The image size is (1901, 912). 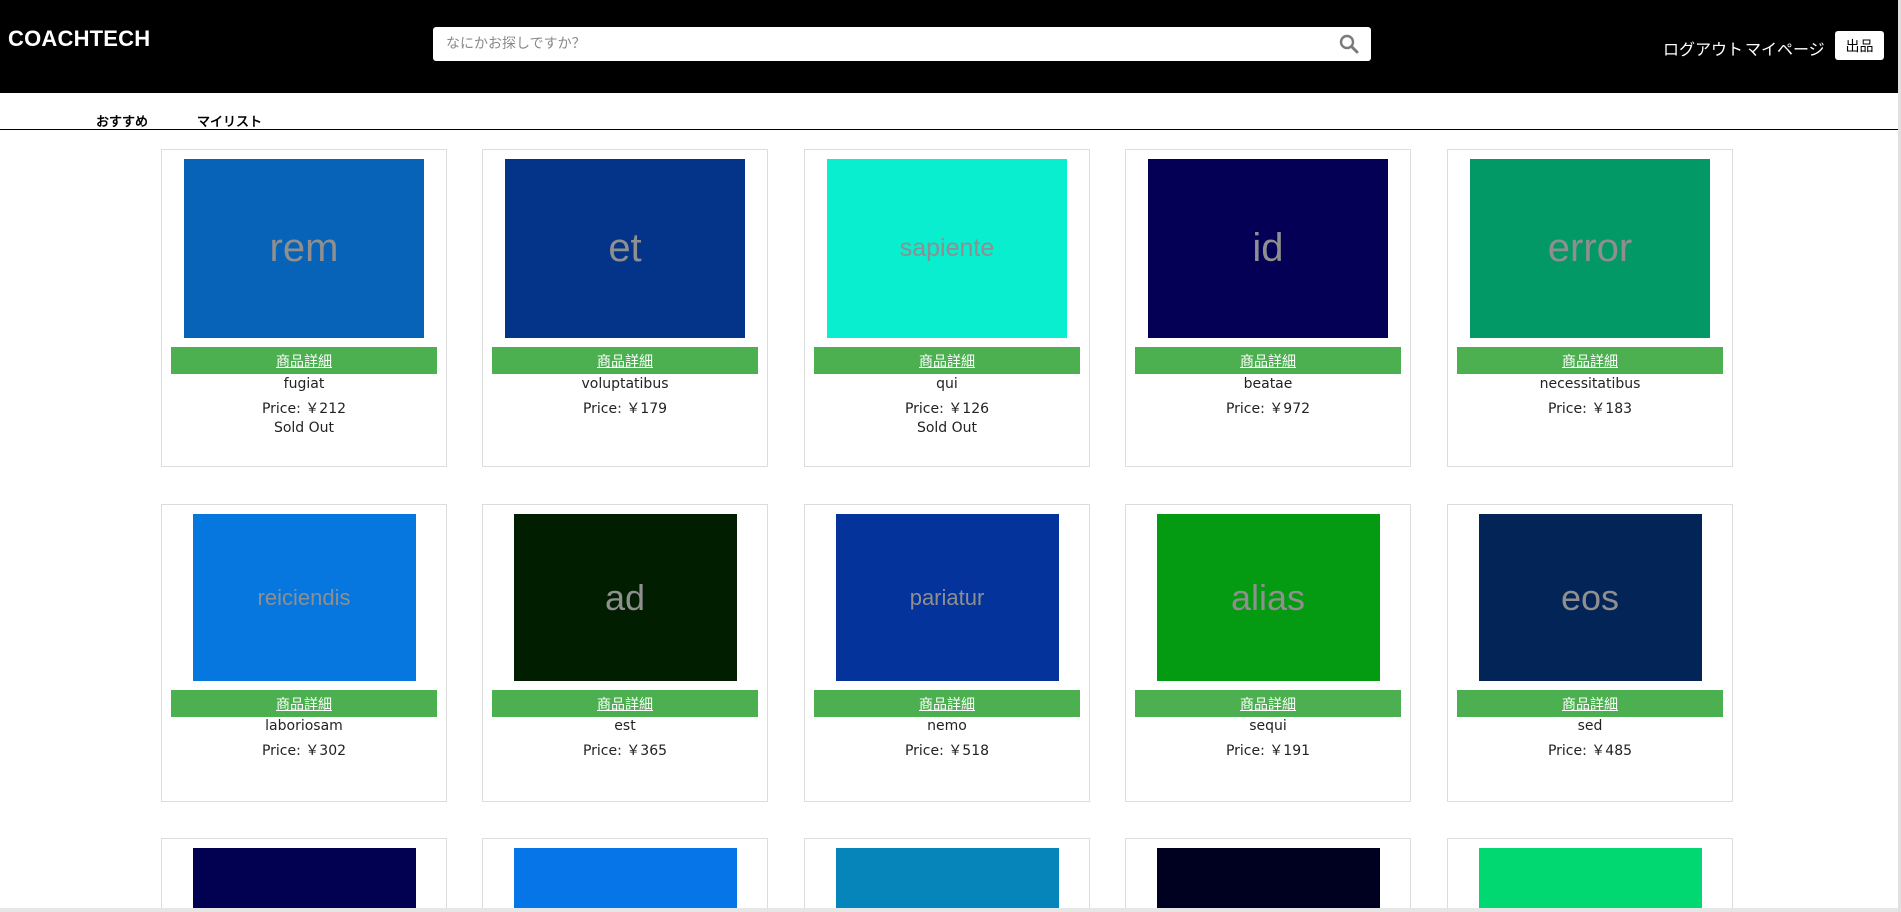 I want to click on product-name: est, so click(x=625, y=726).